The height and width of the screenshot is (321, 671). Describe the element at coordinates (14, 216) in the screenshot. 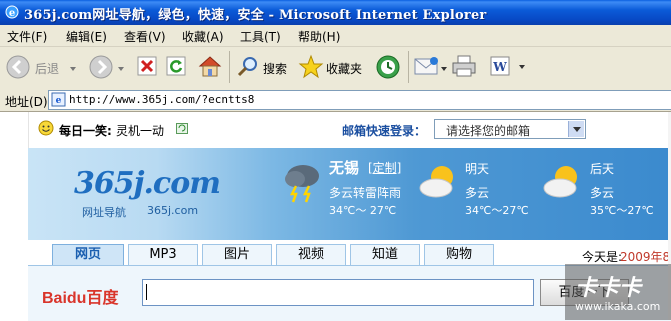

I see `left-frame` at that location.